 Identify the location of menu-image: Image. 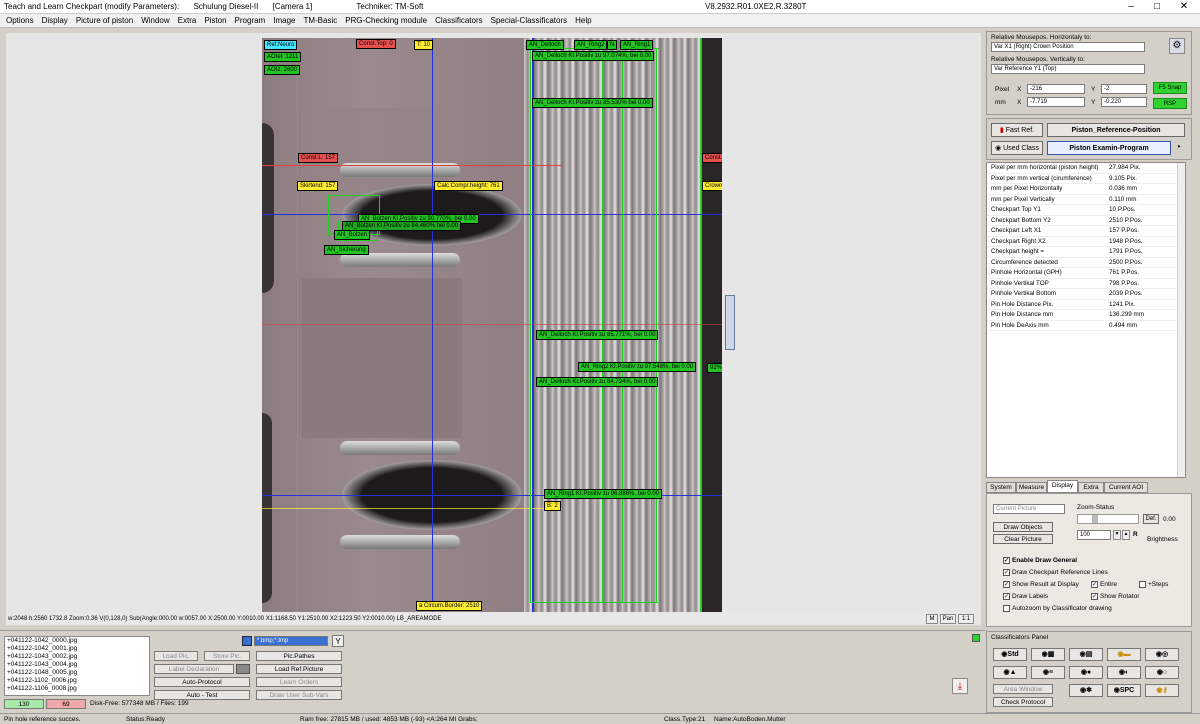
(284, 20).